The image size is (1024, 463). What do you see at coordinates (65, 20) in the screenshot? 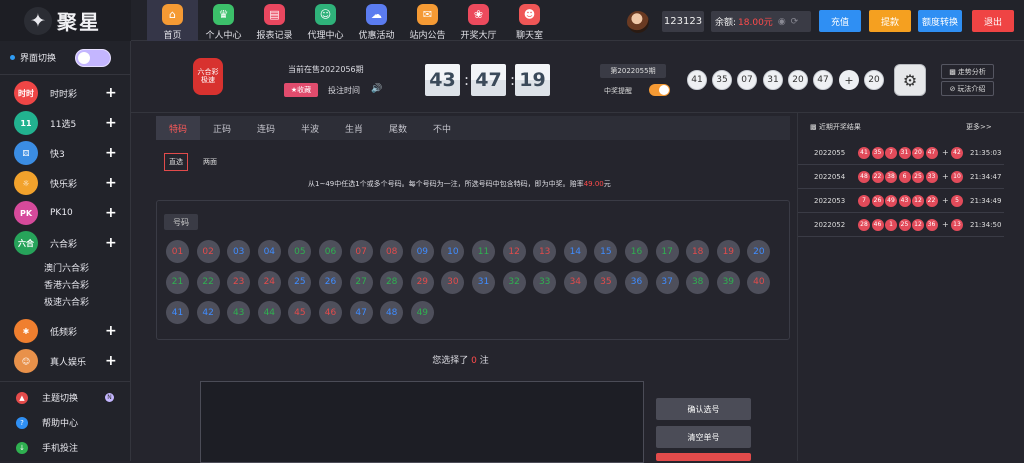
I see `brand-logo: ✦ 聚星` at bounding box center [65, 20].